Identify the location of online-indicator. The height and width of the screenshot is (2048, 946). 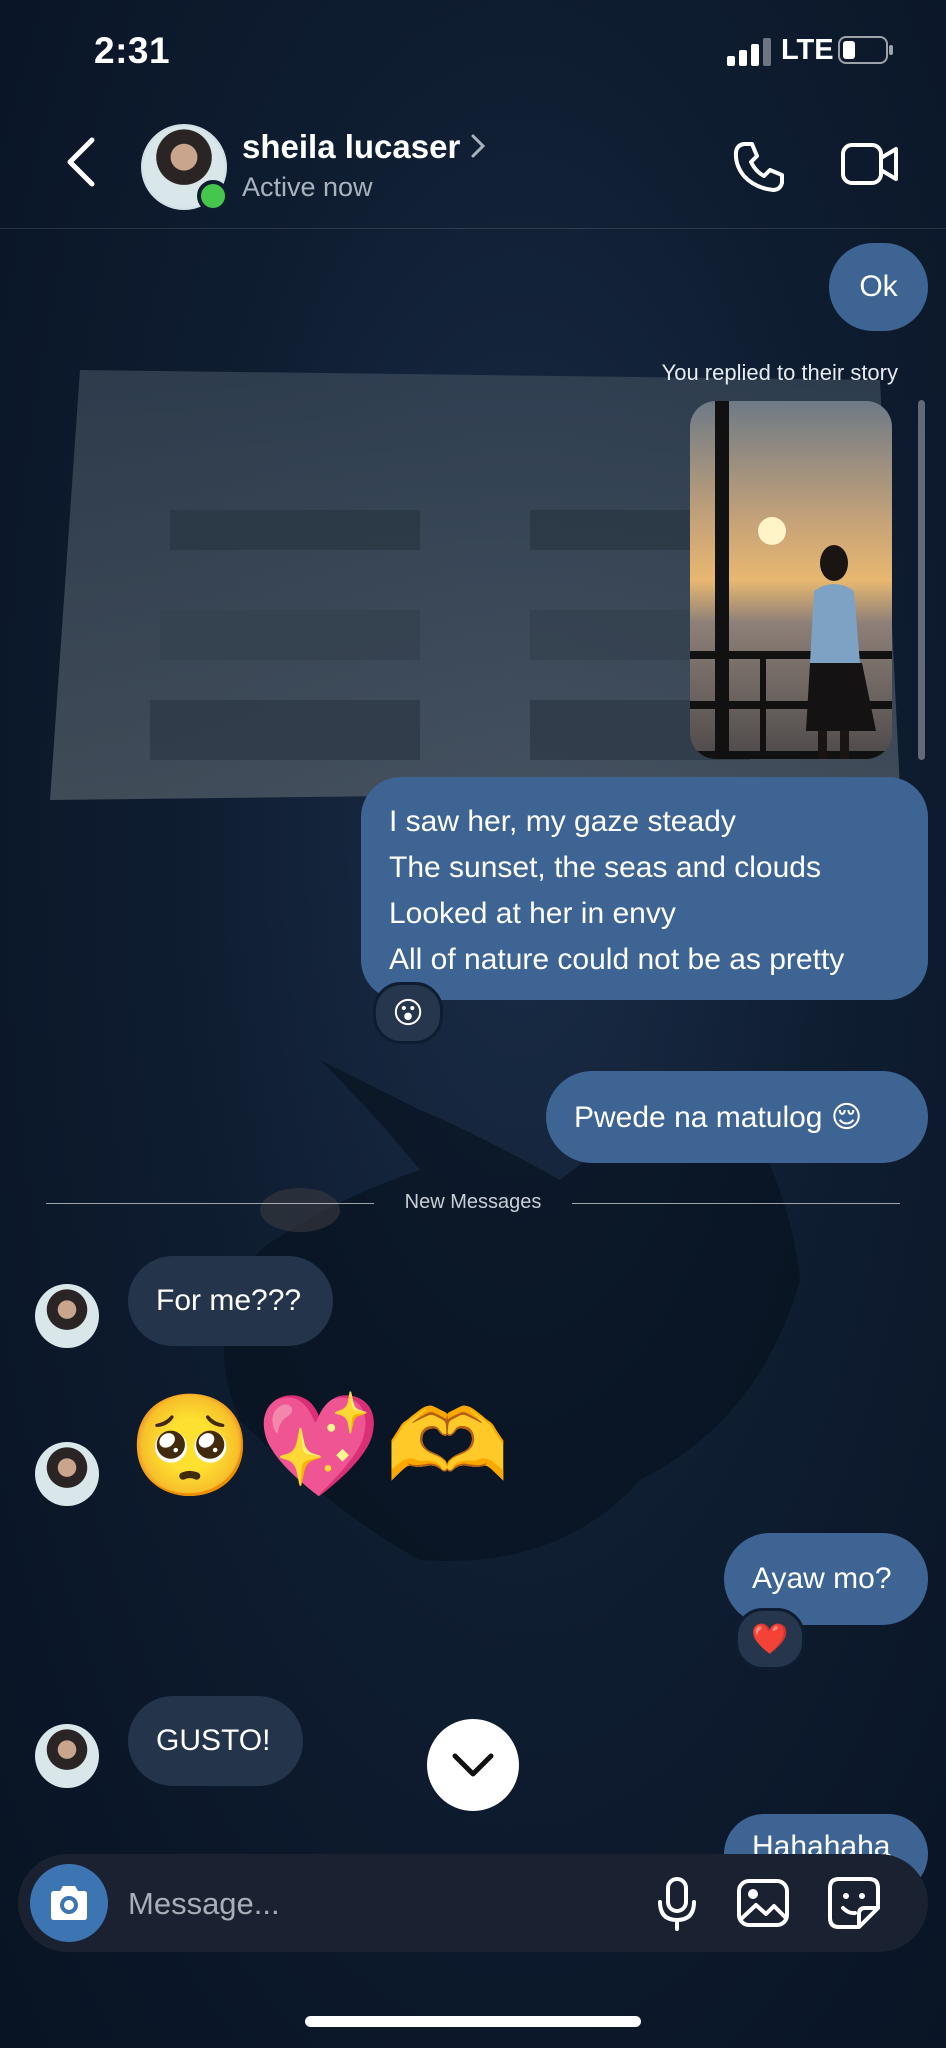
(213, 196).